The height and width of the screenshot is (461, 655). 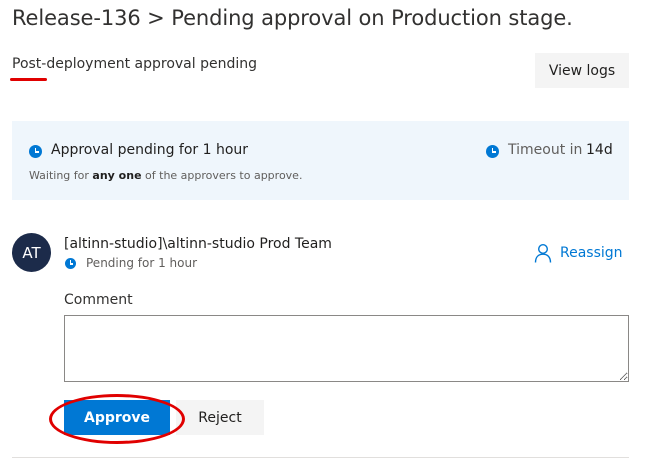 What do you see at coordinates (198, 244) in the screenshot?
I see `approver-name: [altinn-studio]\altinn-studio Prod Team` at bounding box center [198, 244].